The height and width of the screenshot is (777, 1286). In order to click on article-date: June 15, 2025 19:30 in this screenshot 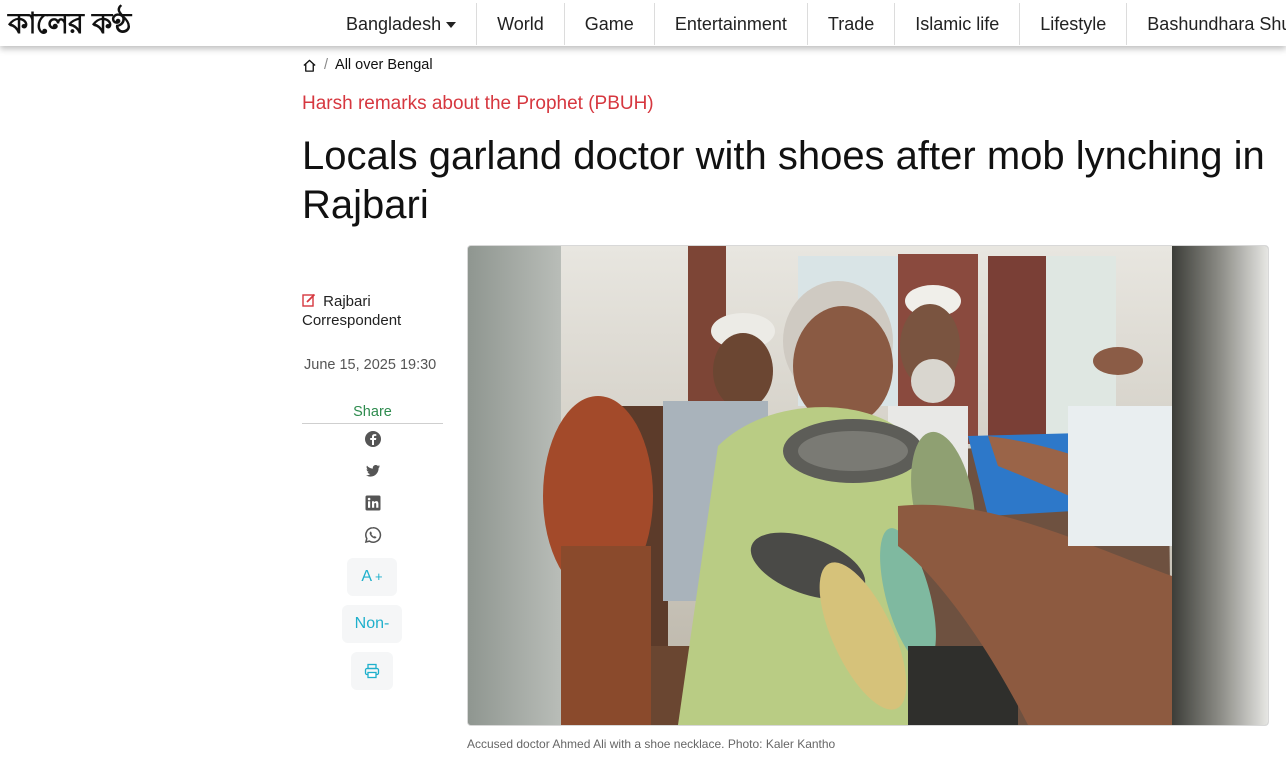, I will do `click(370, 365)`.